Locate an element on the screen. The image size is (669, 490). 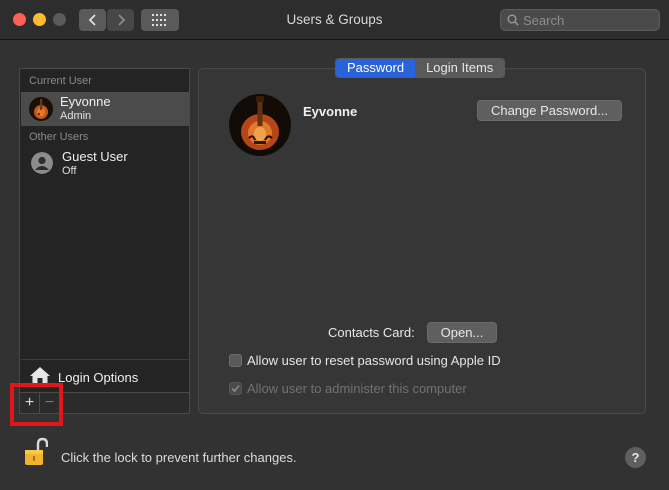
user-row-guest: Guest User Off is located at coordinates (105, 164).